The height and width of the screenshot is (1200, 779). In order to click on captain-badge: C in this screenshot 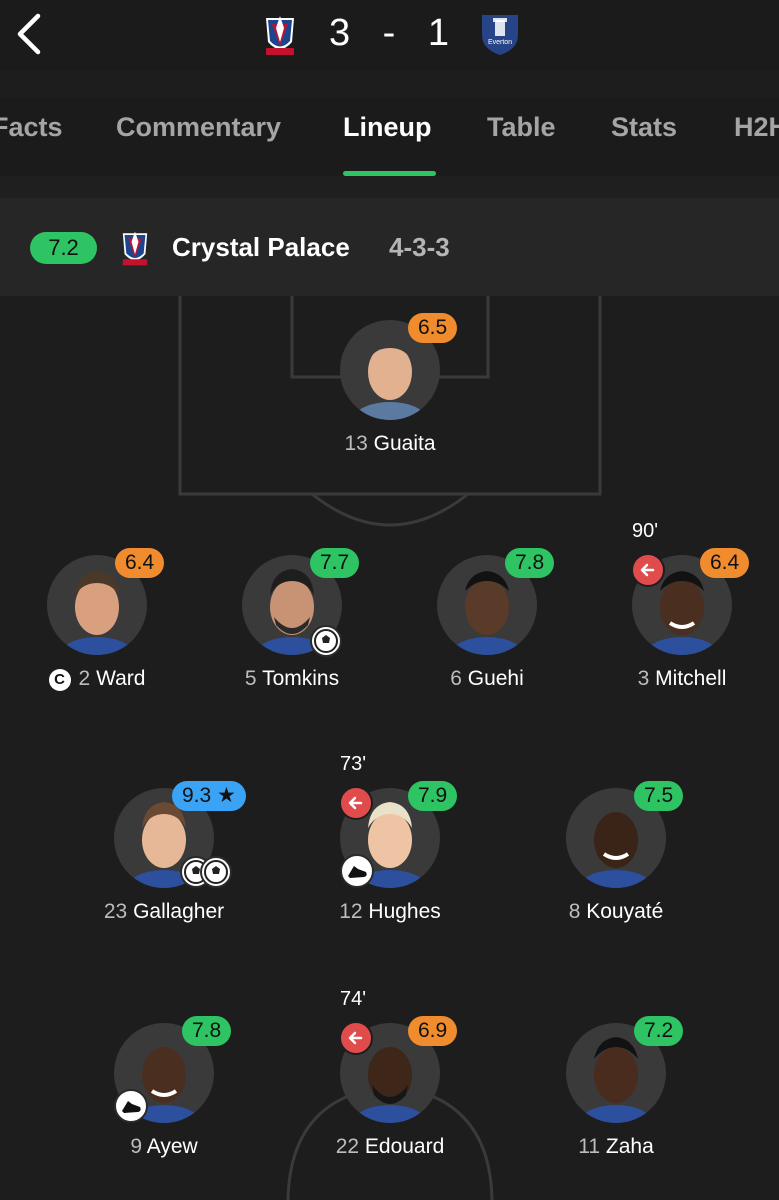, I will do `click(59, 680)`.